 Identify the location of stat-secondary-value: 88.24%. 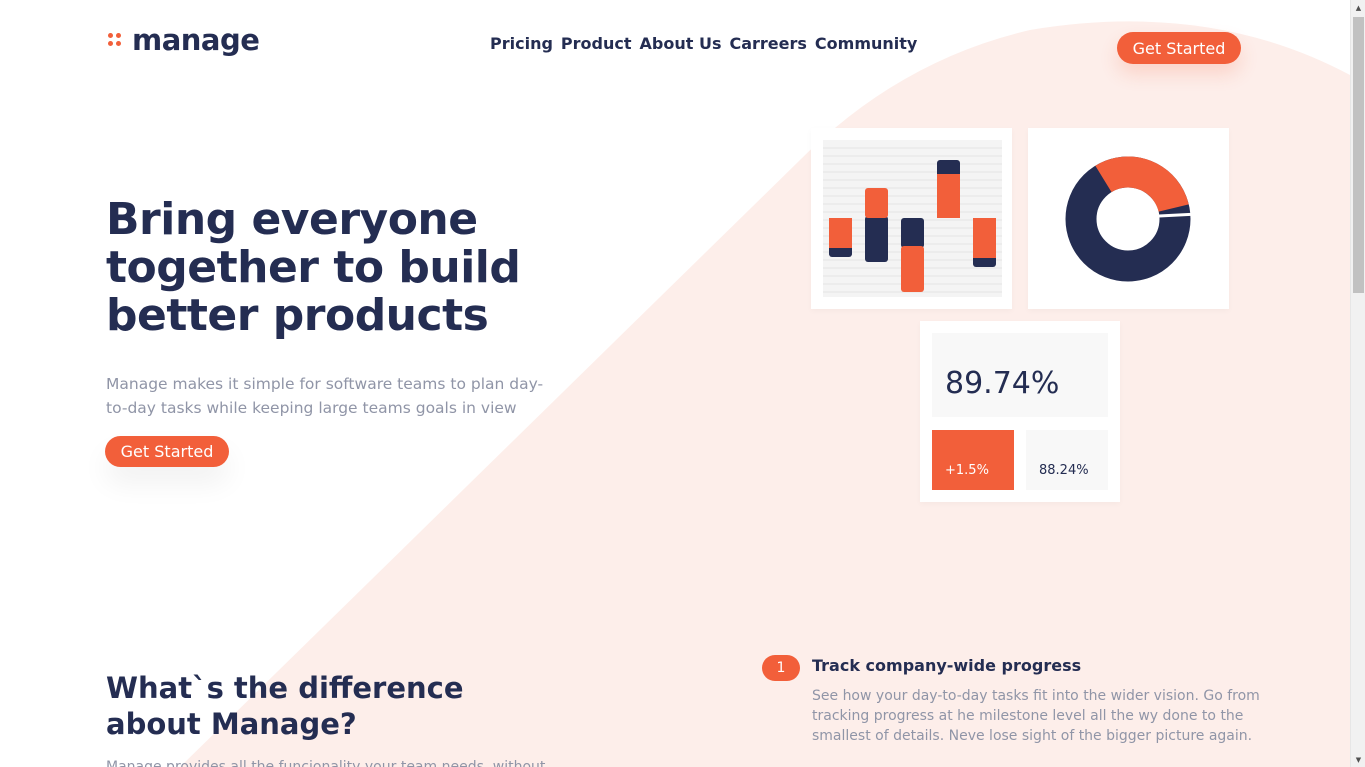
(1064, 470).